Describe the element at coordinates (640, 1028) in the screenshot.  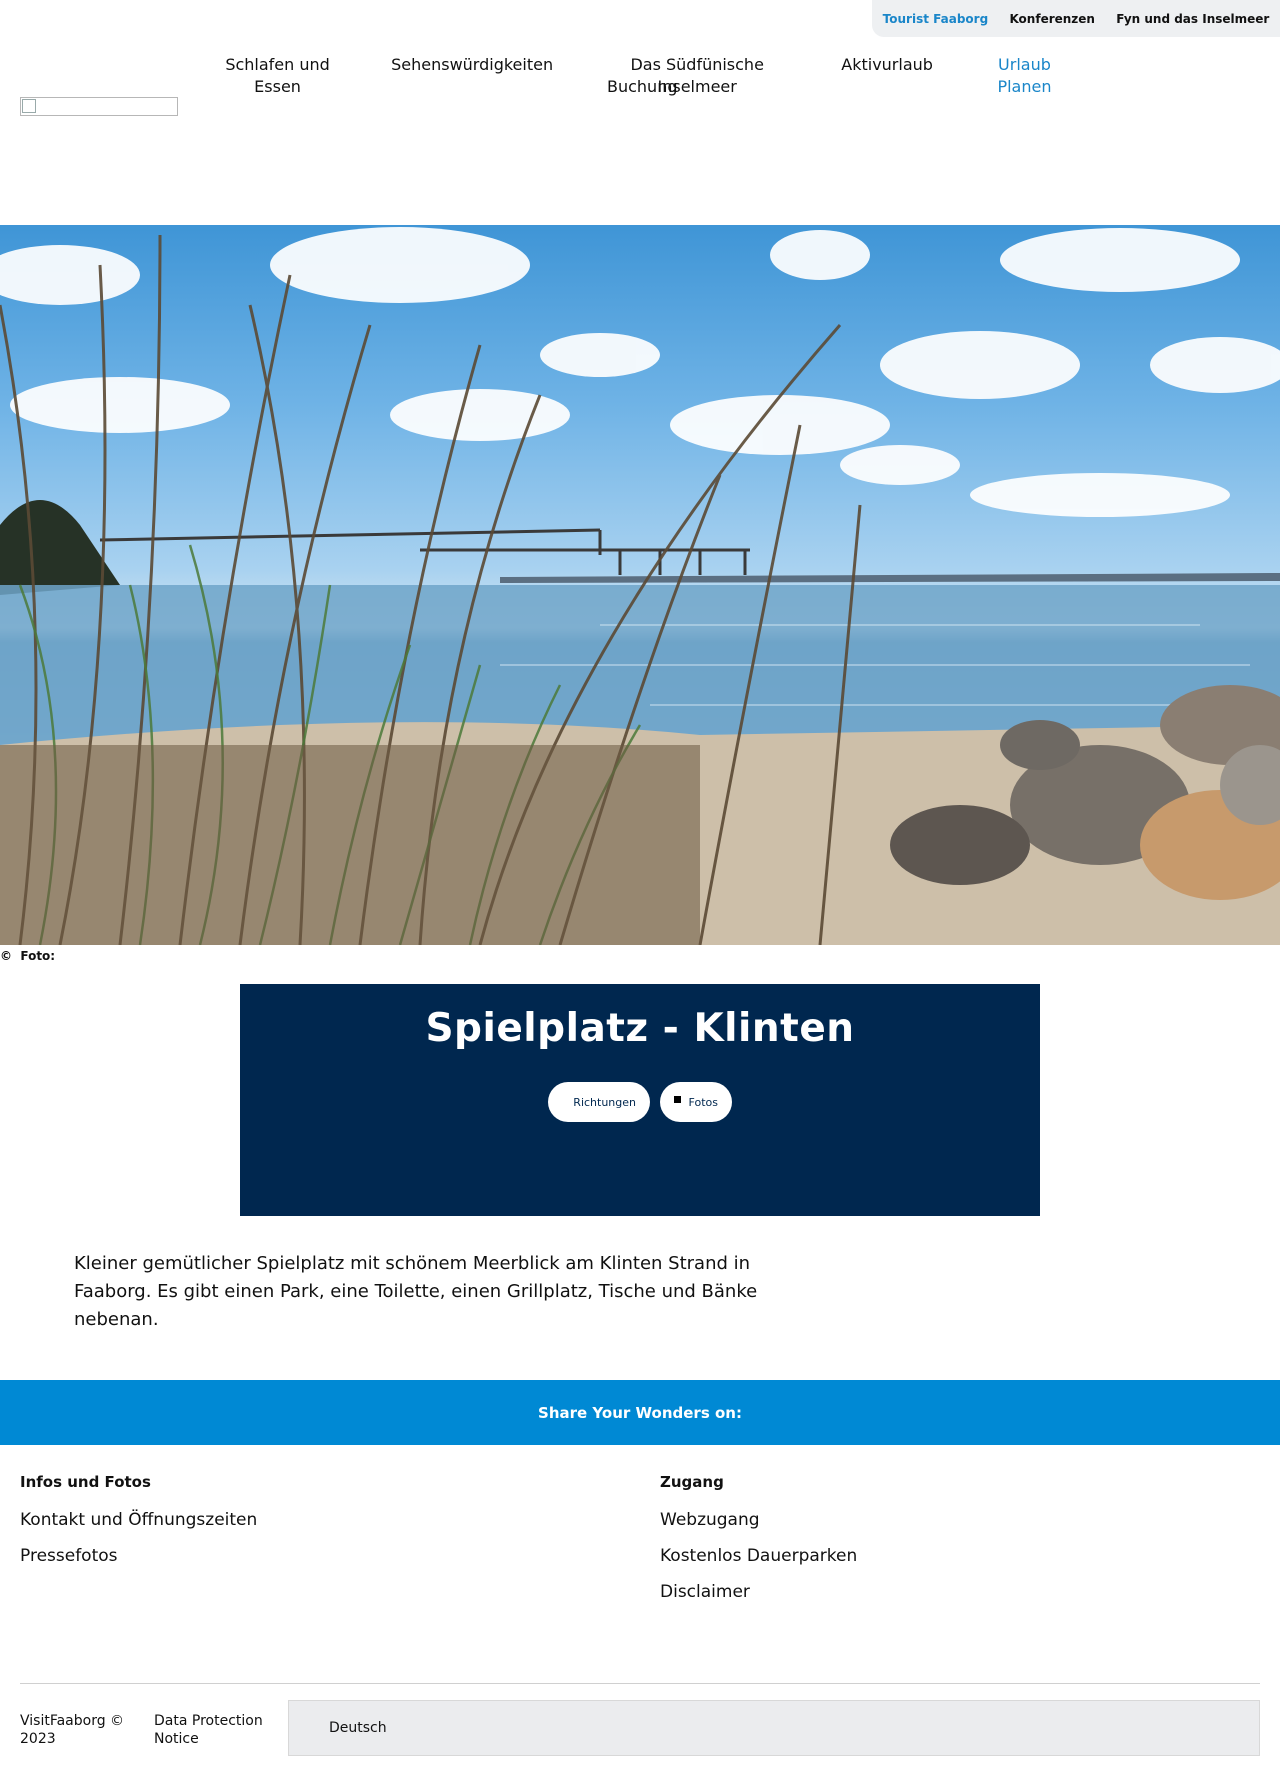
I see `page-title: Spielplatz - Klinten` at that location.